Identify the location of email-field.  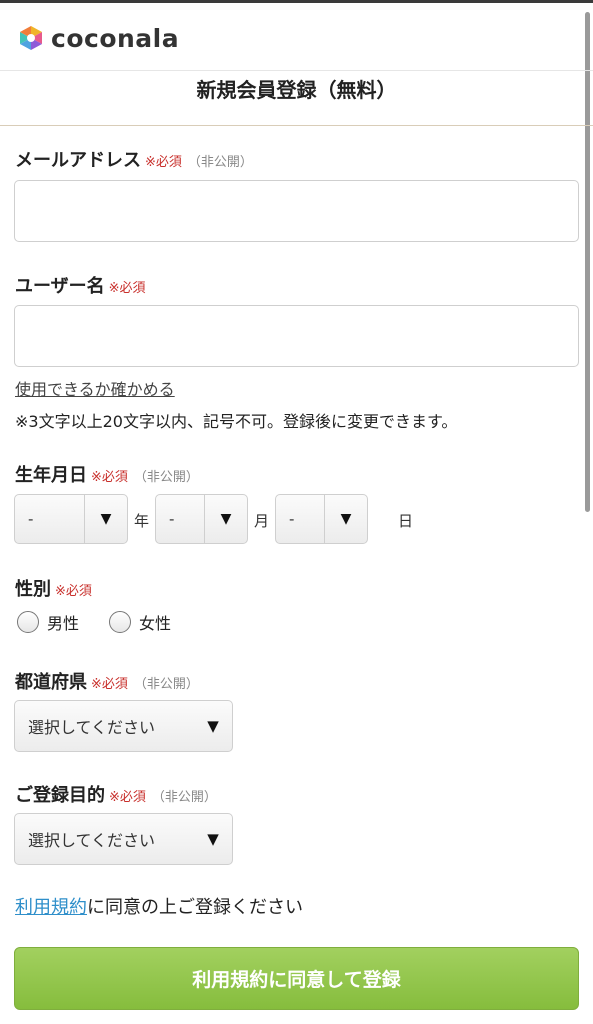
(296, 211).